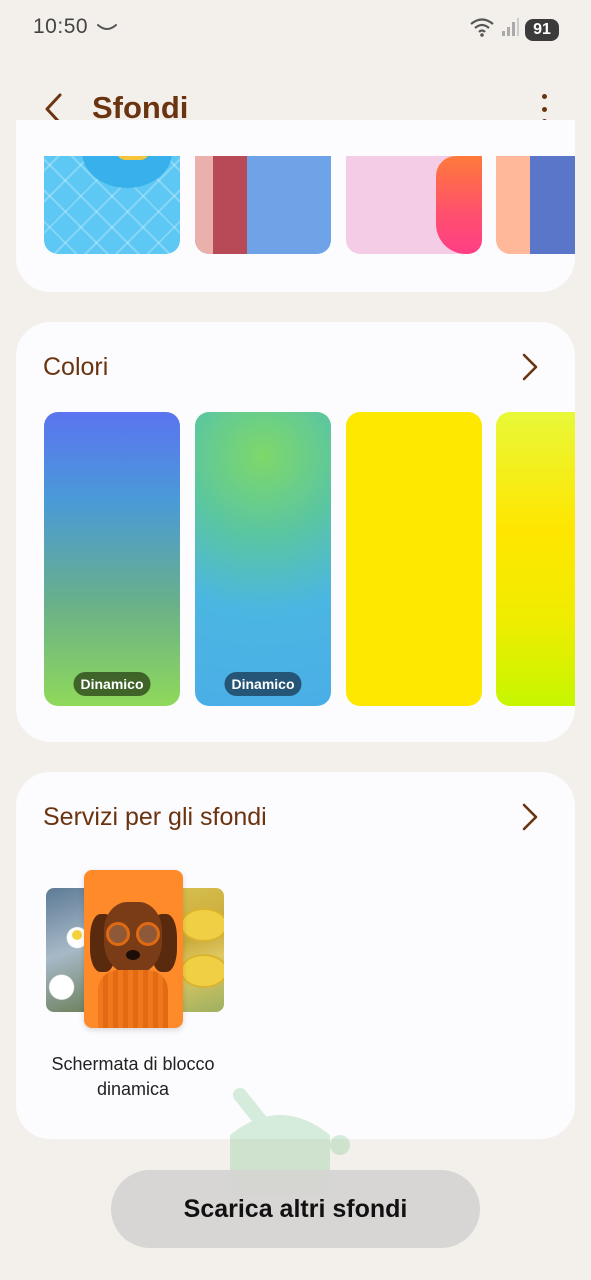 The width and height of the screenshot is (591, 1280). What do you see at coordinates (459, 205) in the screenshot?
I see `wallpaper-shape` at bounding box center [459, 205].